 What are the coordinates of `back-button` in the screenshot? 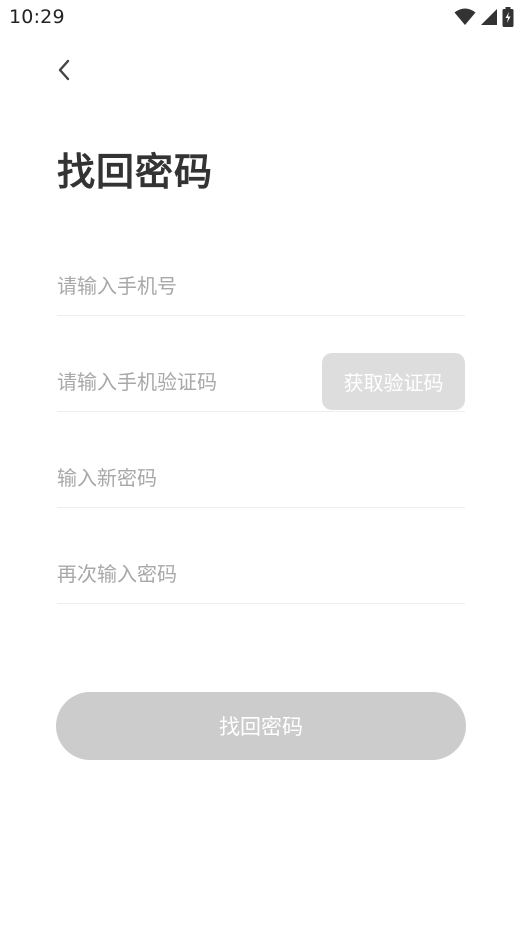 It's located at (64, 72).